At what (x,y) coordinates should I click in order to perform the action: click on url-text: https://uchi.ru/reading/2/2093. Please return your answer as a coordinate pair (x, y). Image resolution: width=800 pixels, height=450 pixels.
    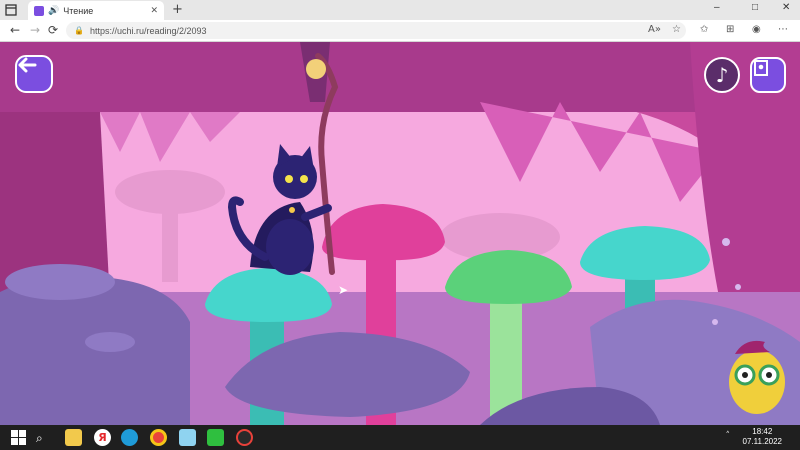
    Looking at the image, I should click on (148, 30).